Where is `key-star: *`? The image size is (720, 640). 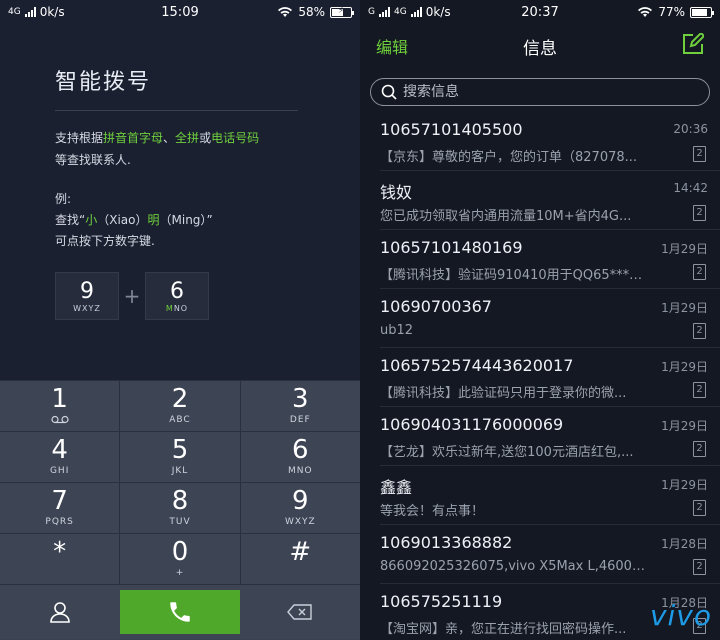 key-star: * is located at coordinates (60, 559).